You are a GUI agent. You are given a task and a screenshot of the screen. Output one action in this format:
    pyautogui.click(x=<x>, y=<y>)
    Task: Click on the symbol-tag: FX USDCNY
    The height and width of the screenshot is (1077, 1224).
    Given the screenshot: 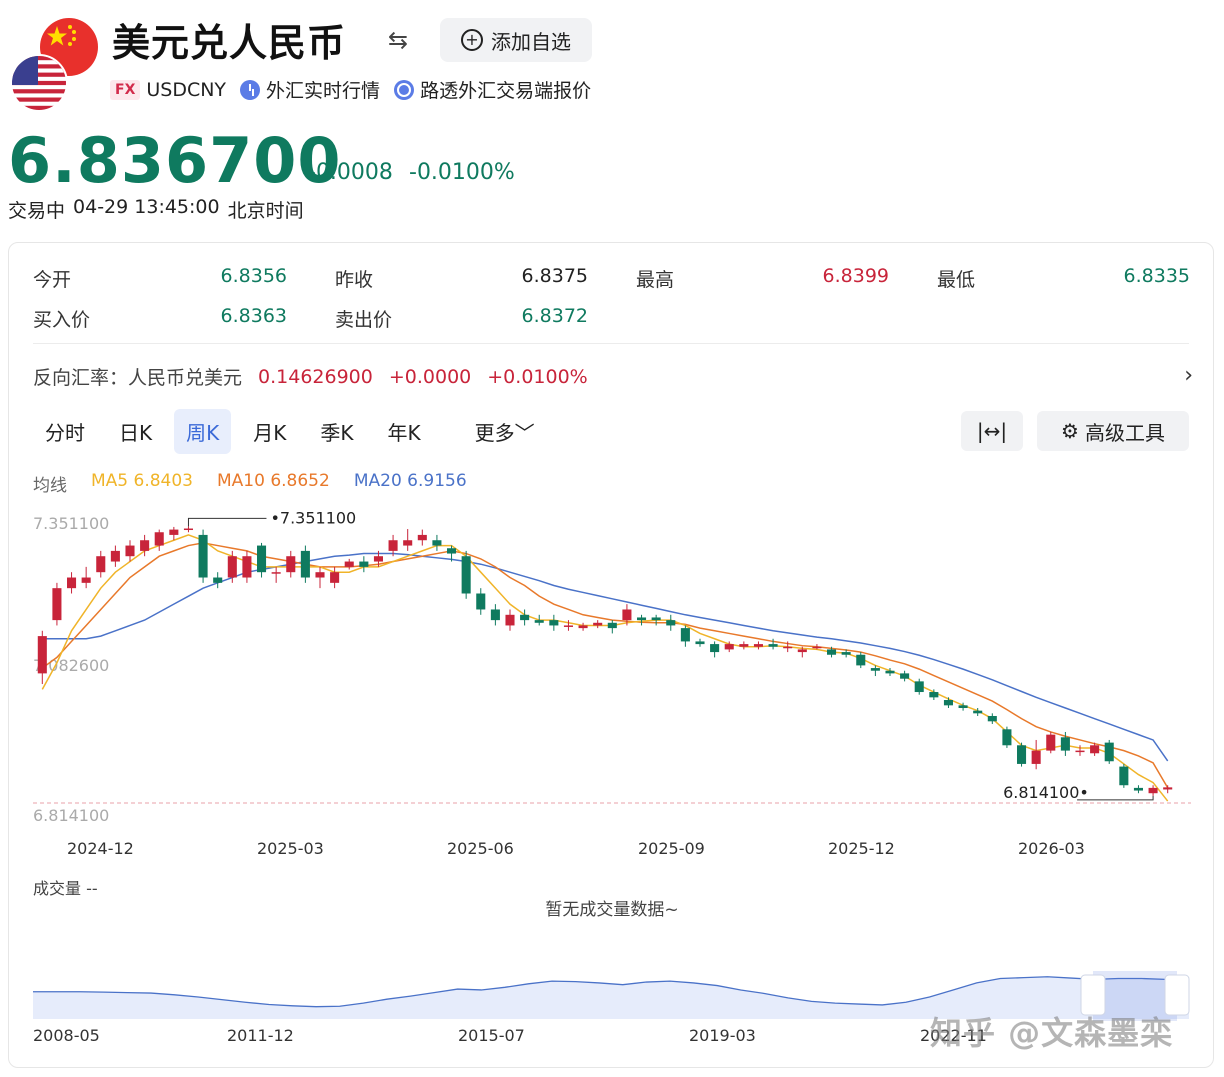 What is the action you would take?
    pyautogui.click(x=168, y=90)
    